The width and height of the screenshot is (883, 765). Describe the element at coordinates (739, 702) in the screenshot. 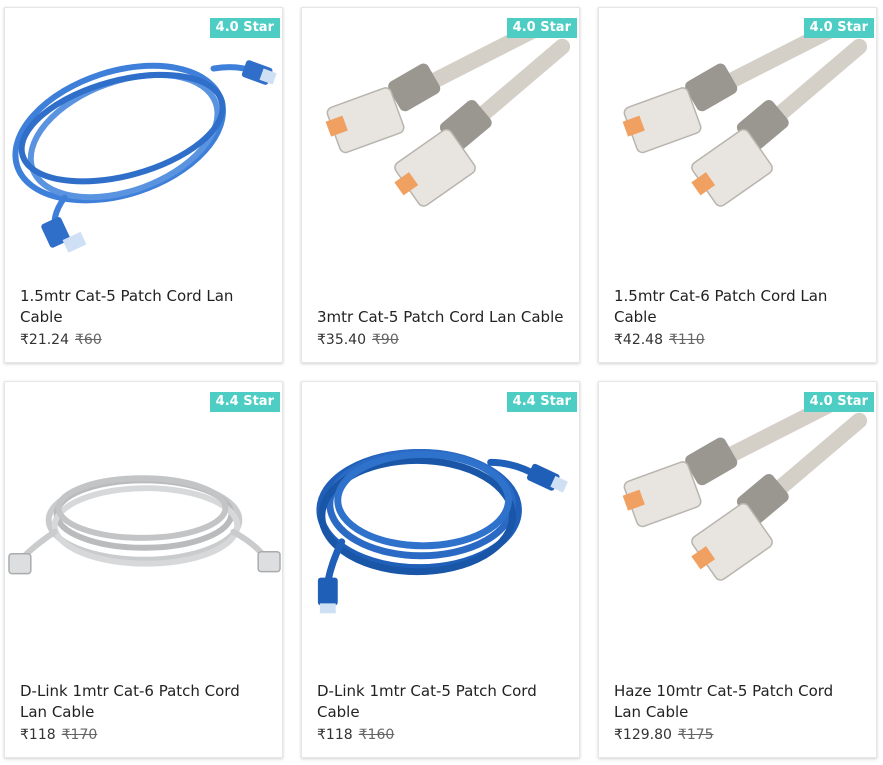

I see `product-title: Haze 10mtr Cat-5 Patch Cord Lan Cable` at that location.